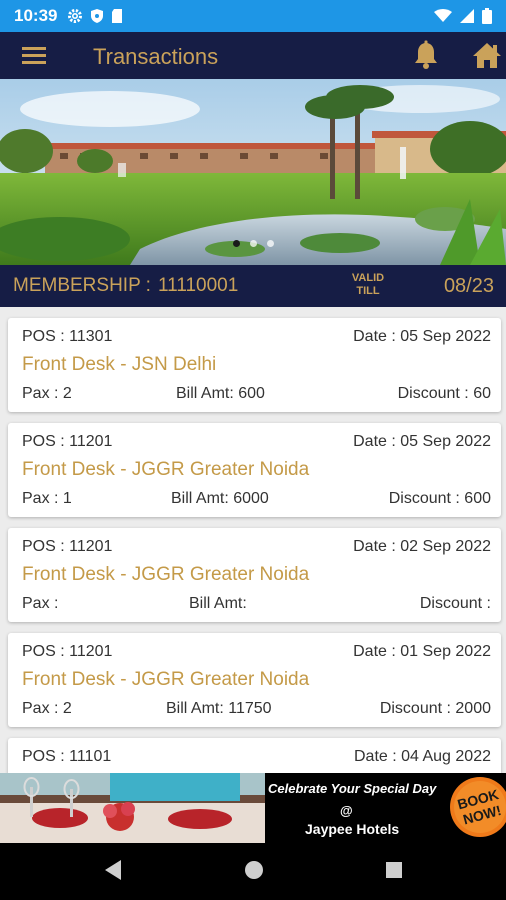 This screenshot has height=900, width=506. Describe the element at coordinates (132, 808) in the screenshot. I see `ad-dining-image` at that location.